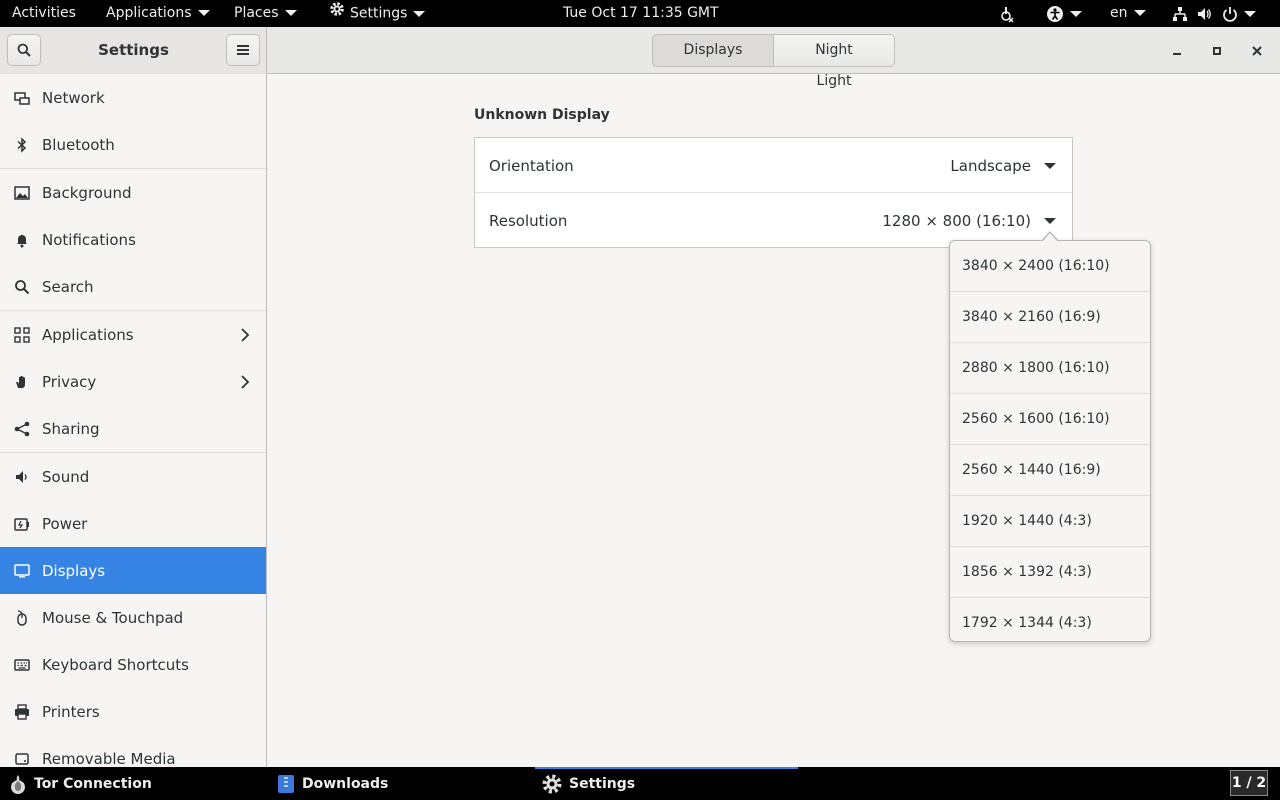  I want to click on task-settings: Settings, so click(588, 783).